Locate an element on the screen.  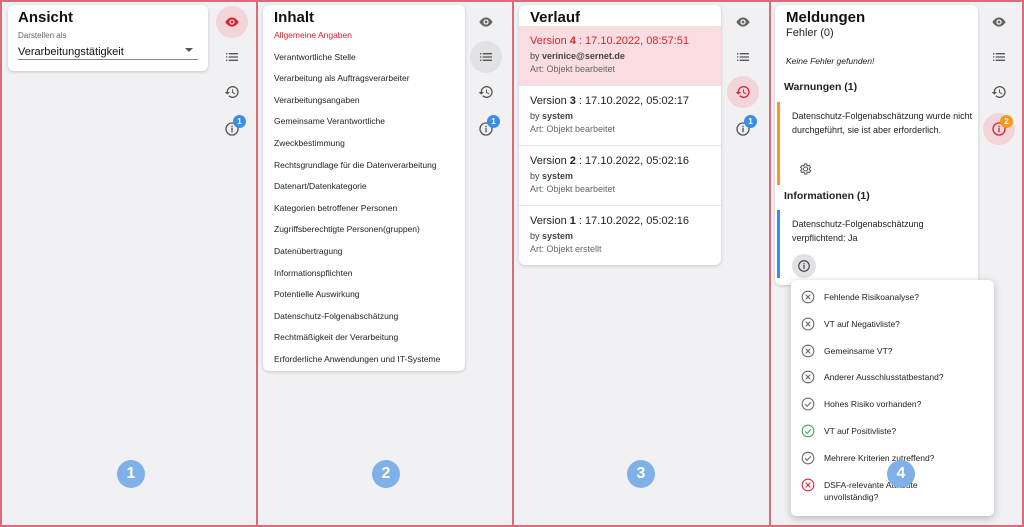
author-name: verinice@sernet.de is located at coordinates (583, 56).